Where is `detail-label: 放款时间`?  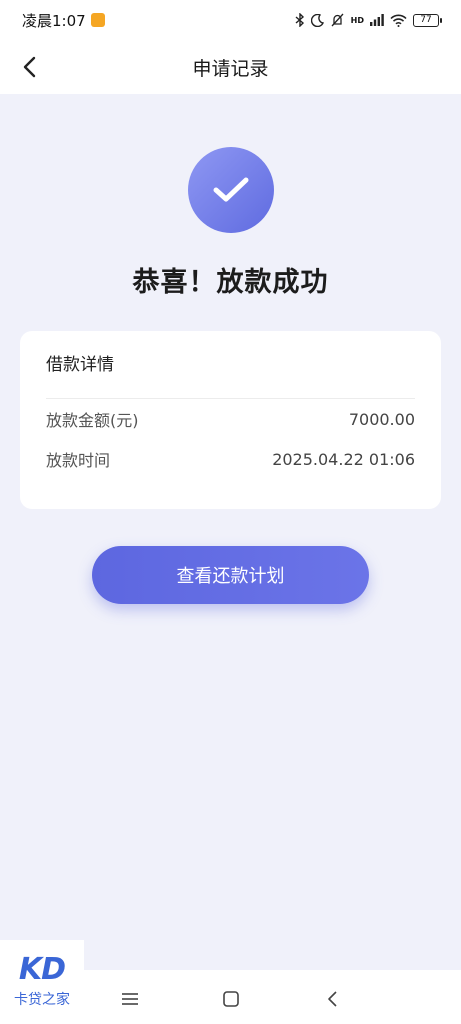
detail-label: 放款时间 is located at coordinates (78, 460).